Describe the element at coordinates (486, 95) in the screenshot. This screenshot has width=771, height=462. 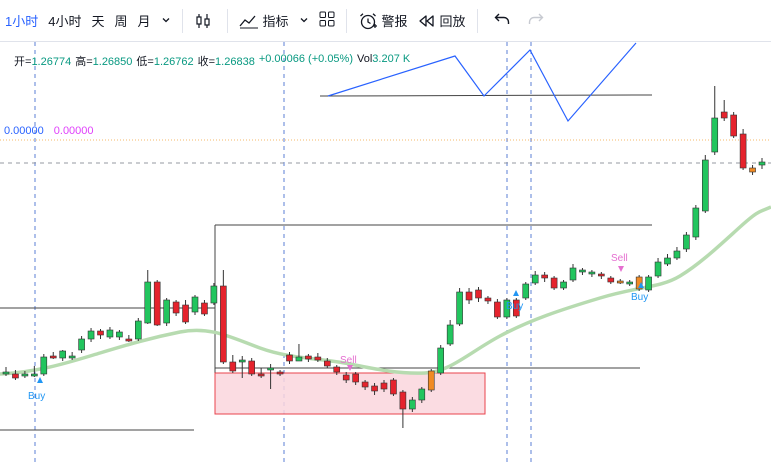
I see `level-line` at that location.